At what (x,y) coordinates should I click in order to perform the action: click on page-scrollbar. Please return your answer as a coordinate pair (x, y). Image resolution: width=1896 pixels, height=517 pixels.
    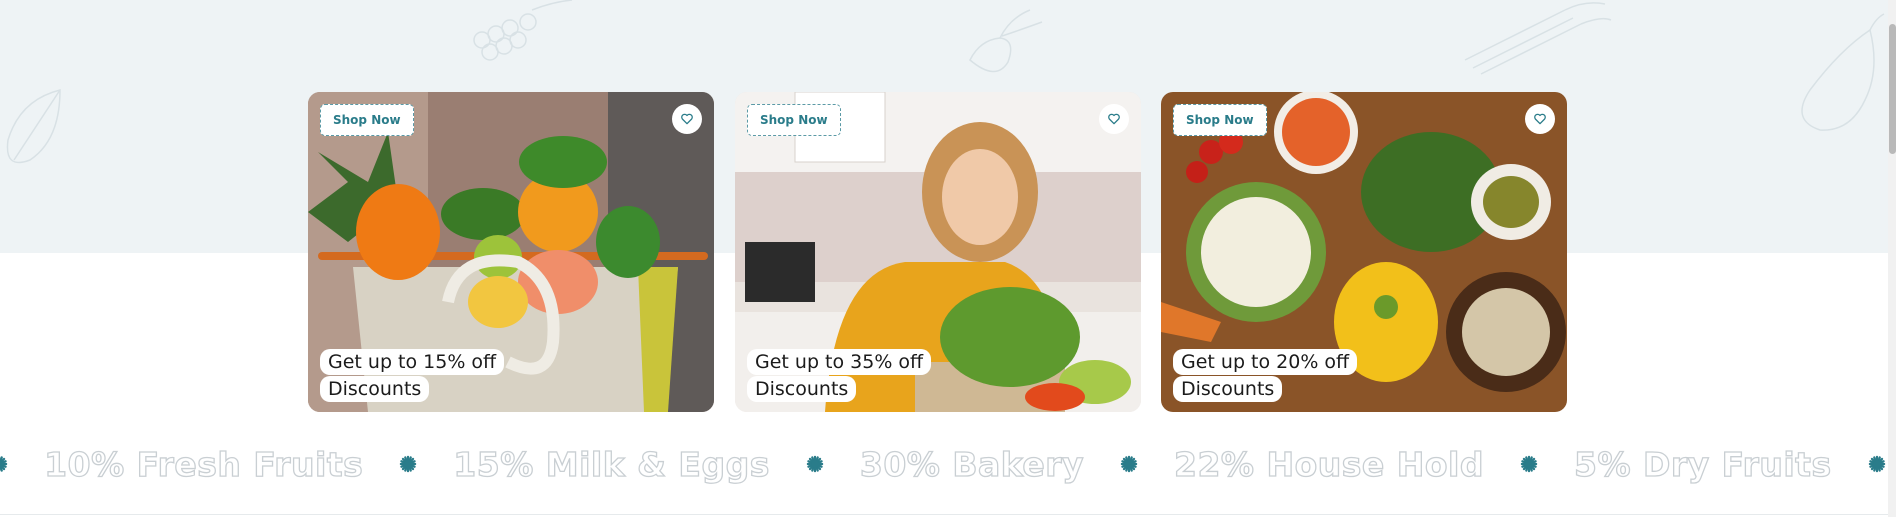
    Looking at the image, I should click on (1892, 258).